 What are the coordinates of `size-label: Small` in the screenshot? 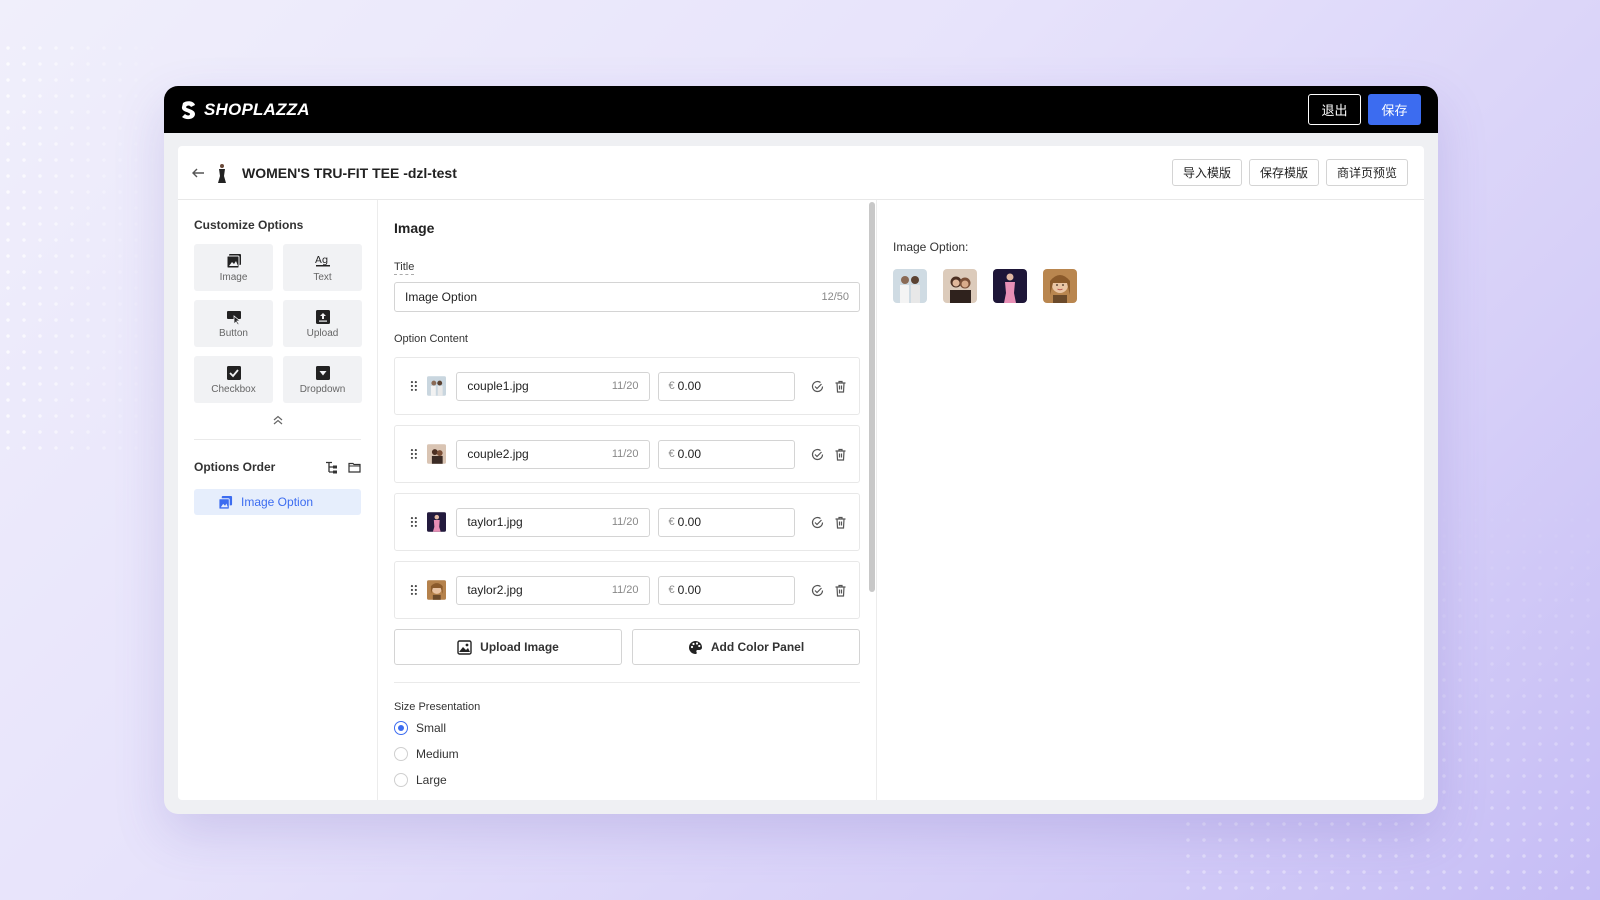 It's located at (431, 728).